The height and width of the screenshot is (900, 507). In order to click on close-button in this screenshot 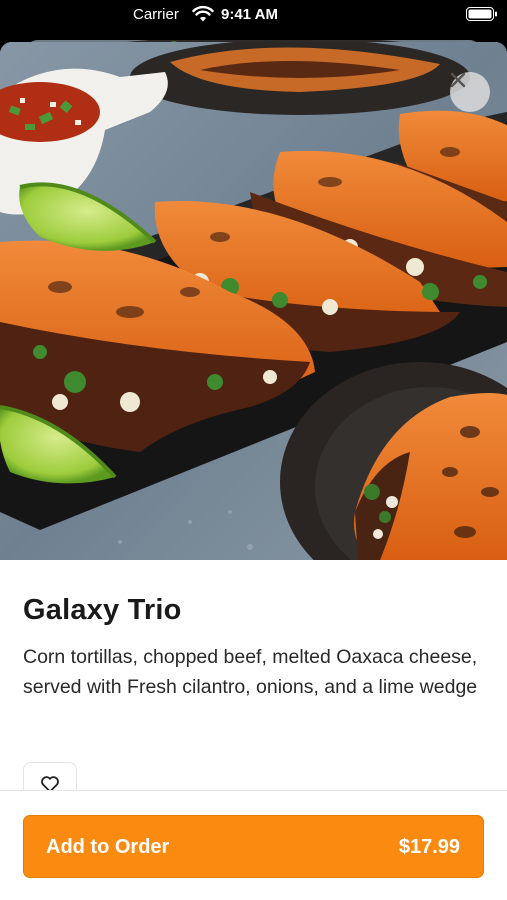, I will do `click(470, 92)`.